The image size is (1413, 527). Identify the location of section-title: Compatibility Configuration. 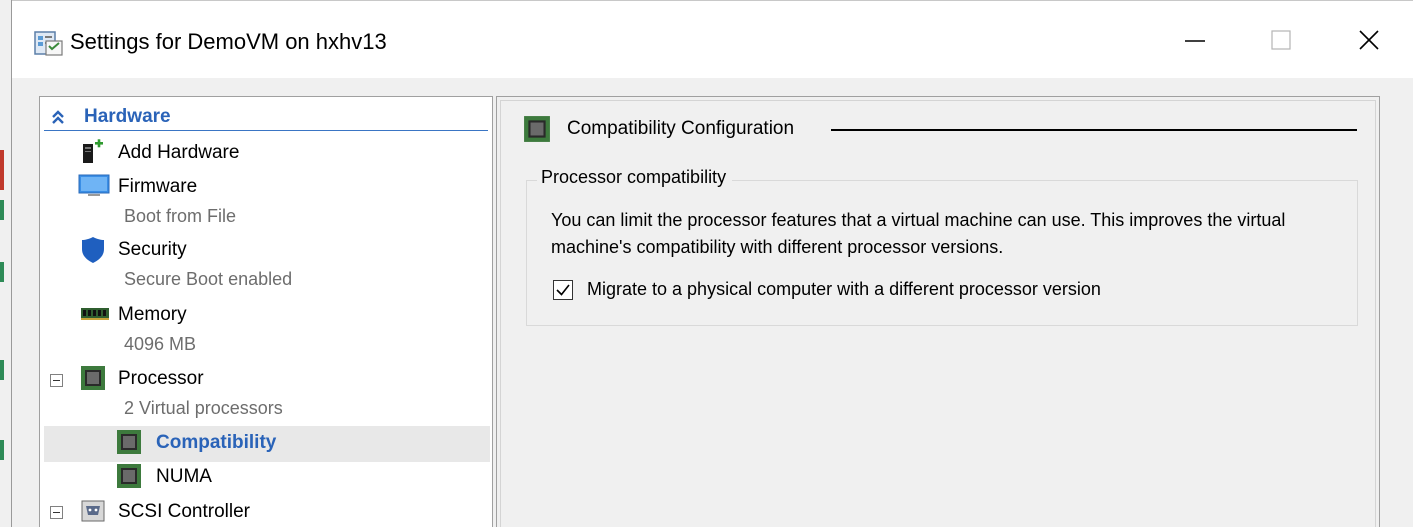
(681, 128).